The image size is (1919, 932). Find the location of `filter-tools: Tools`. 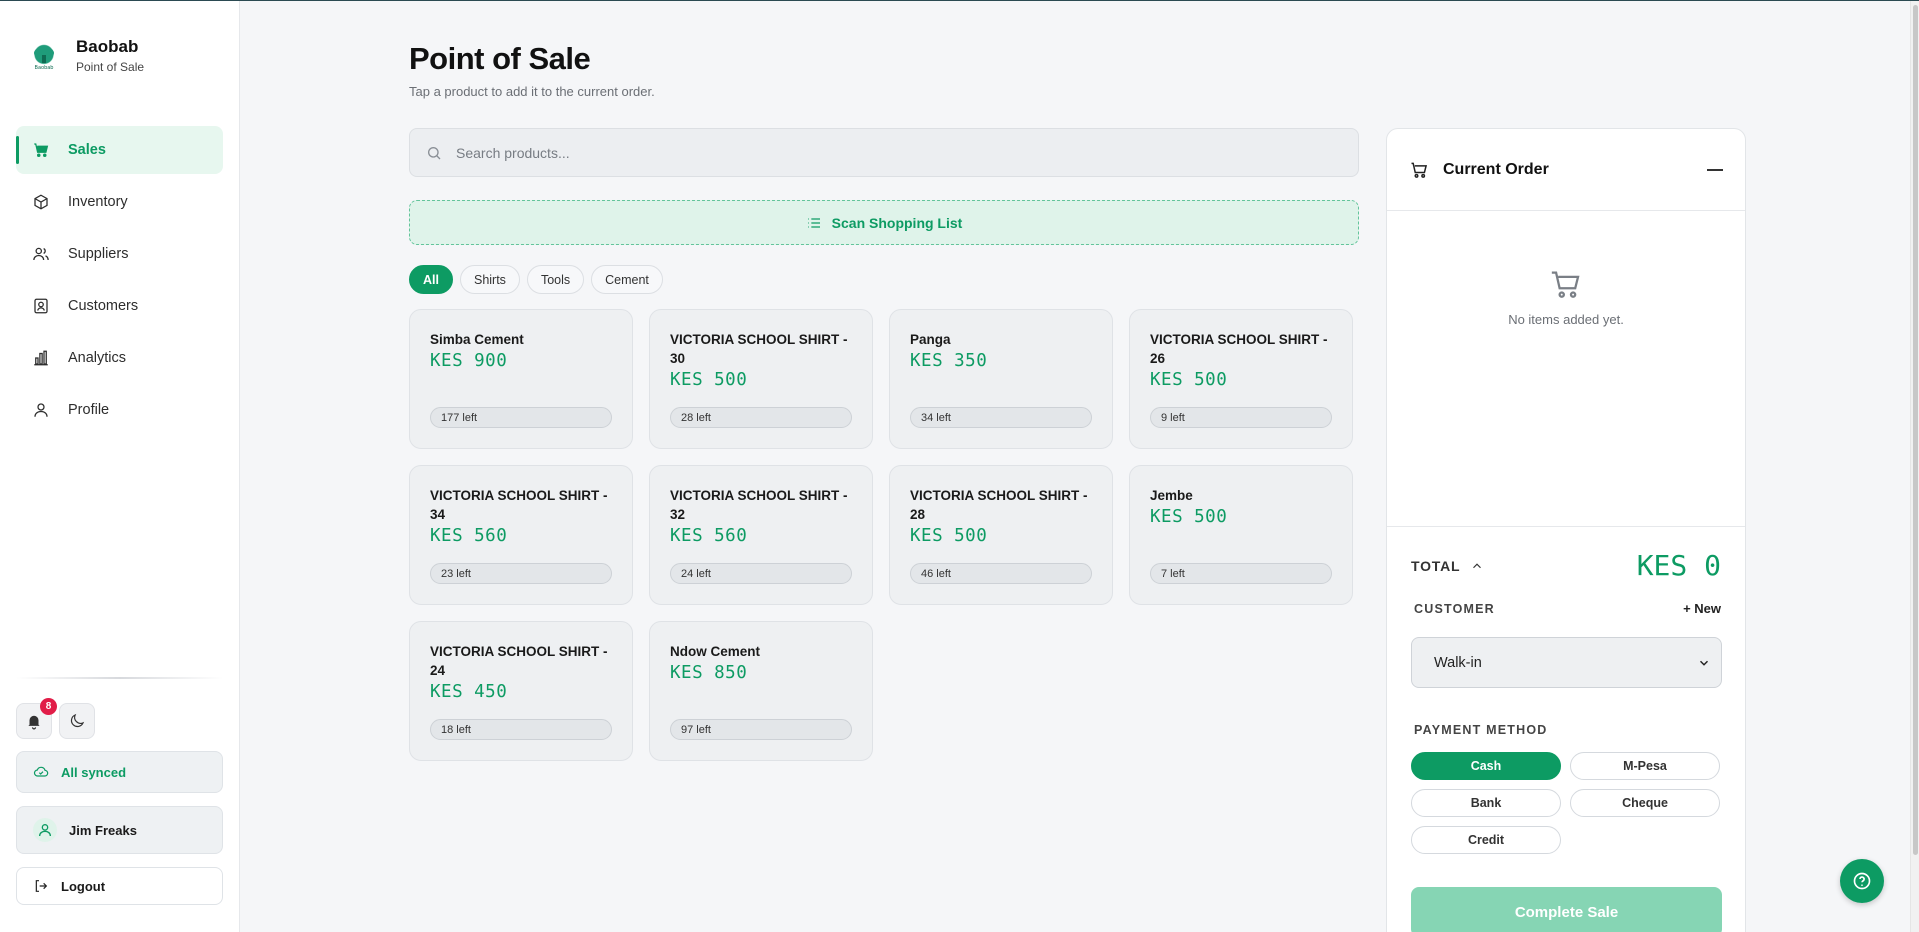

filter-tools: Tools is located at coordinates (555, 279).